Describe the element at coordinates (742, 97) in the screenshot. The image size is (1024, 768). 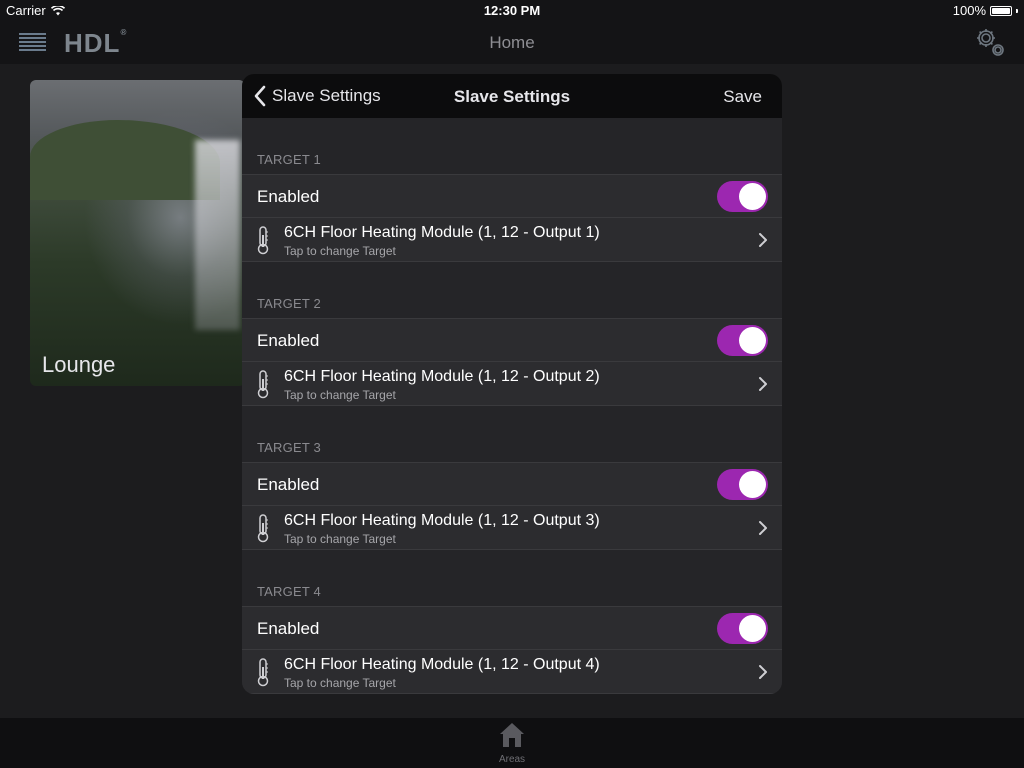
I see `save-button: Save` at that location.